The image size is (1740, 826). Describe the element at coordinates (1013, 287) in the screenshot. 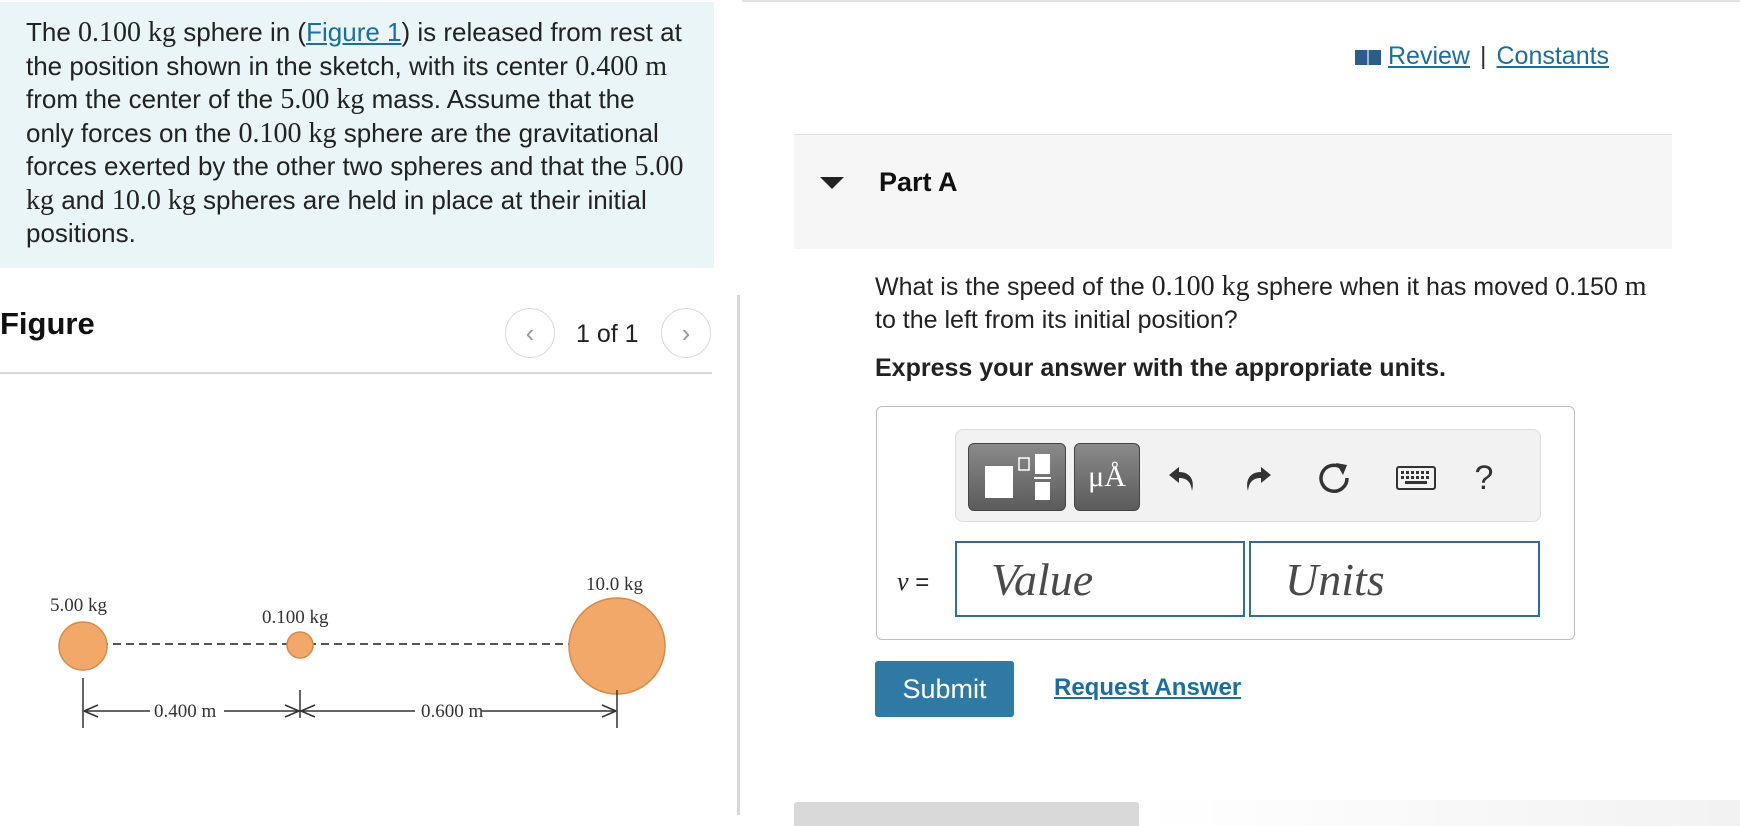

I see `question-part: What is the speed of the` at that location.